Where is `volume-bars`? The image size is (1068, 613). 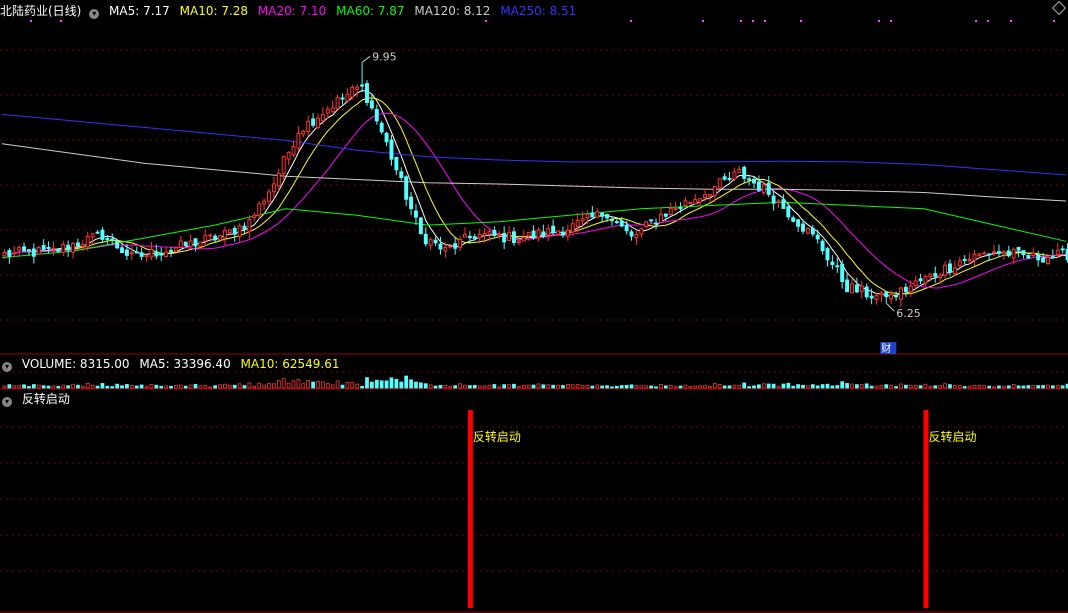 volume-bars is located at coordinates (535, 382).